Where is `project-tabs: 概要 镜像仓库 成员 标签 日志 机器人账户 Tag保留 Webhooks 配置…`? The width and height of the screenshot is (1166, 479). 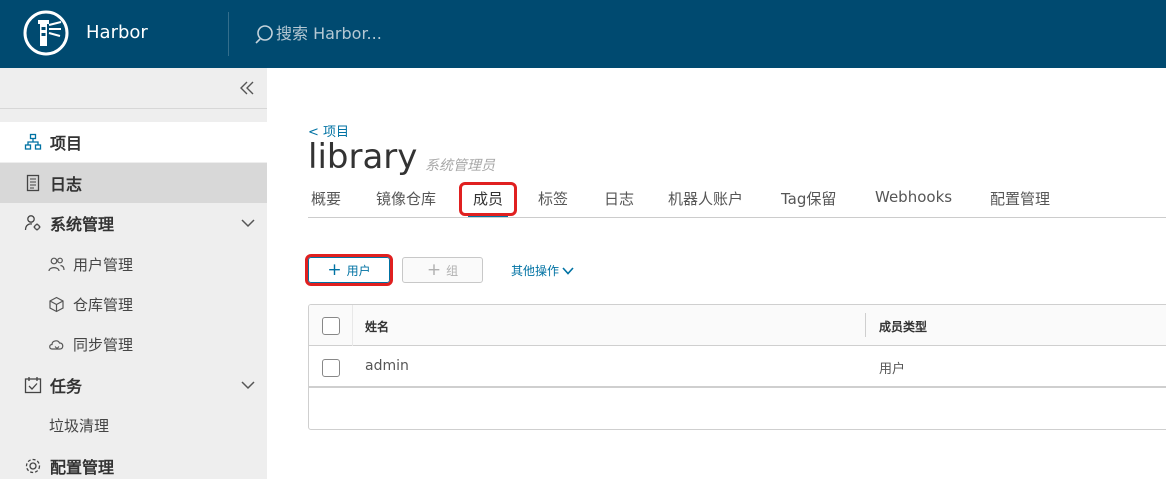
project-tabs: 概要 镜像仓库 成员 标签 日志 机器人账户 Tag保留 Webhooks 配置… is located at coordinates (737, 199).